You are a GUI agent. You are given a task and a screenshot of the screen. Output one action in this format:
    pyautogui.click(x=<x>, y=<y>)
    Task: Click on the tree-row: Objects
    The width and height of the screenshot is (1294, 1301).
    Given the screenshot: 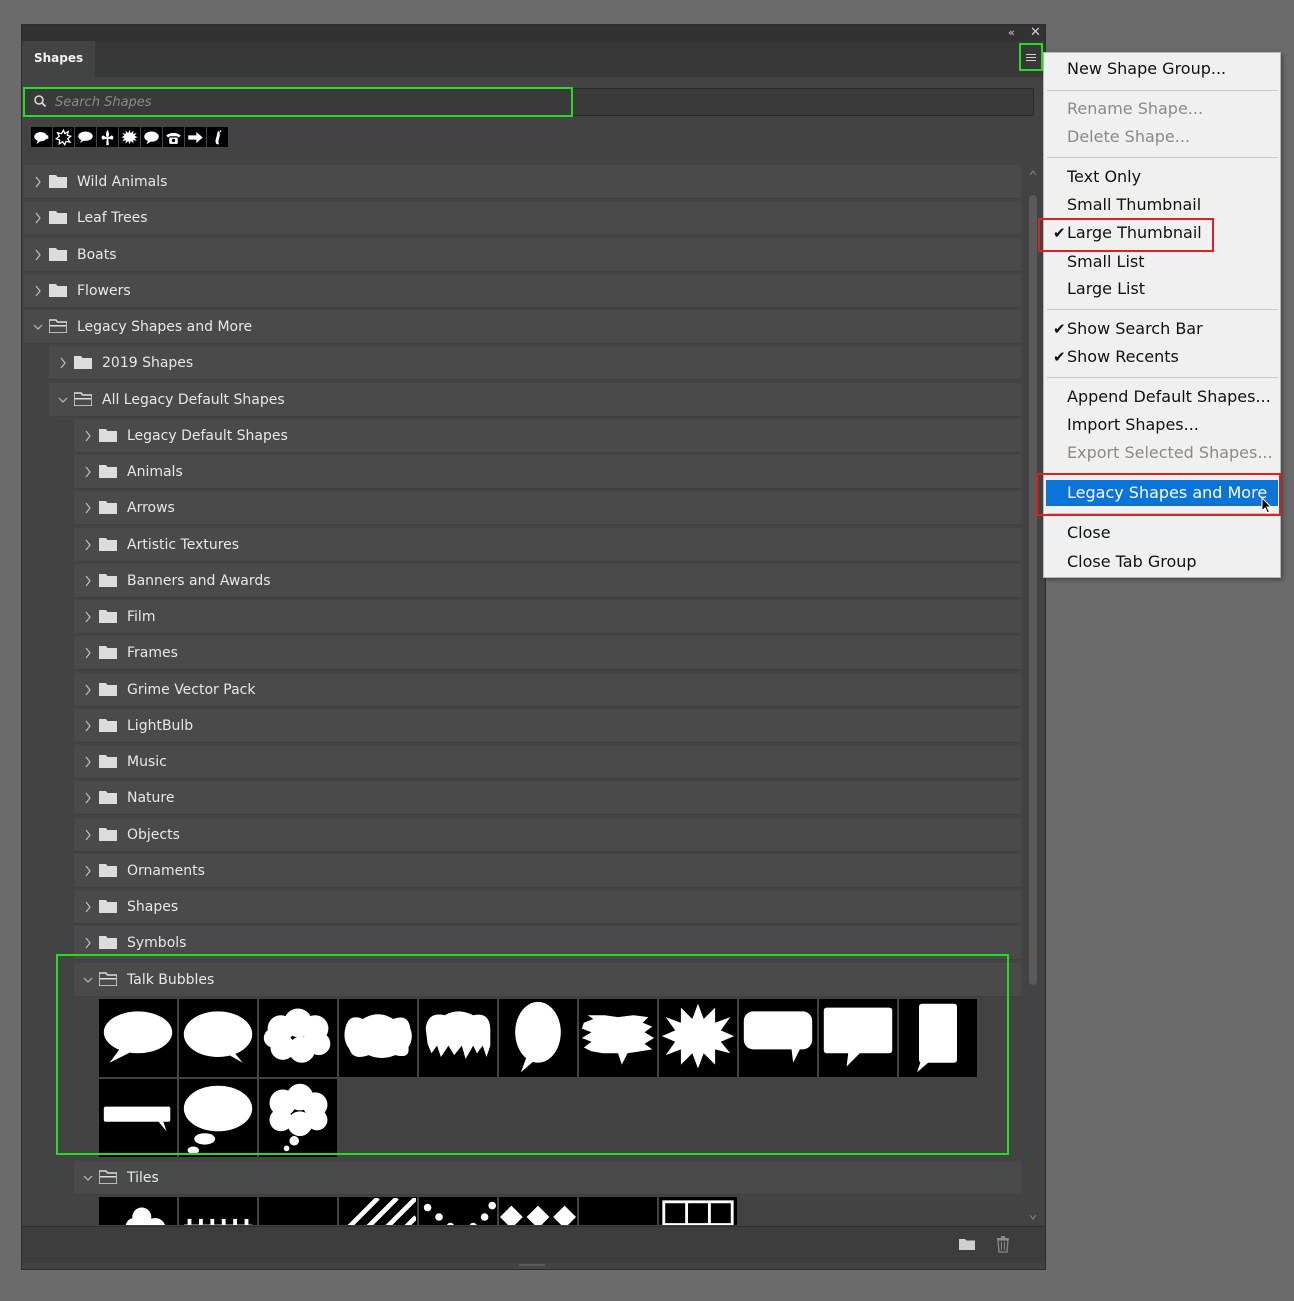 What is the action you would take?
    pyautogui.click(x=547, y=835)
    